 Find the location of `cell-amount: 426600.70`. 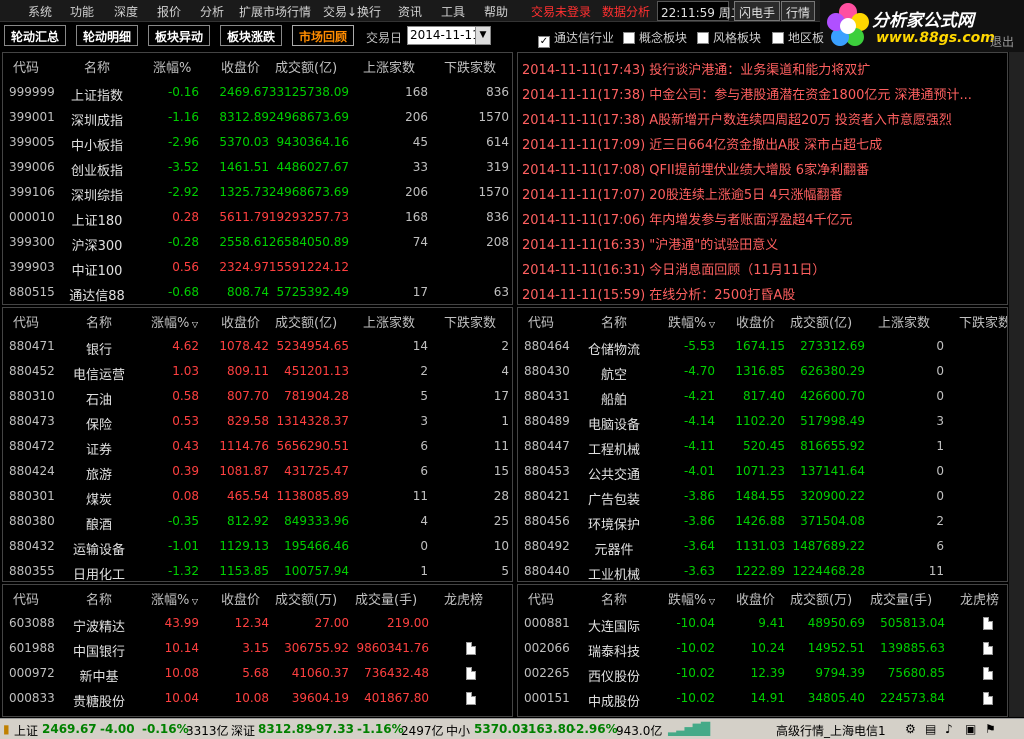

cell-amount: 426600.70 is located at coordinates (832, 396).